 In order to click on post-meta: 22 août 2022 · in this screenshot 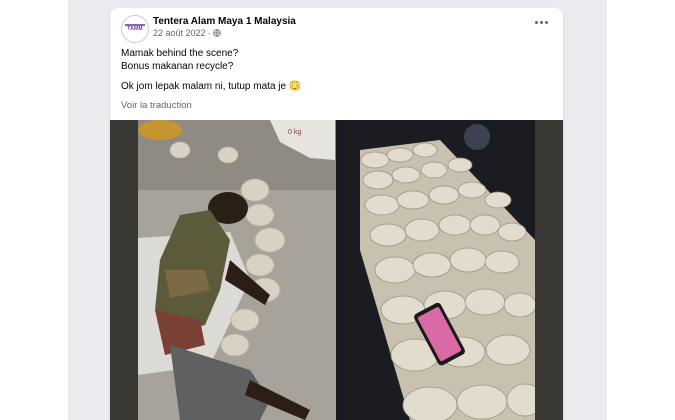, I will do `click(187, 33)`.